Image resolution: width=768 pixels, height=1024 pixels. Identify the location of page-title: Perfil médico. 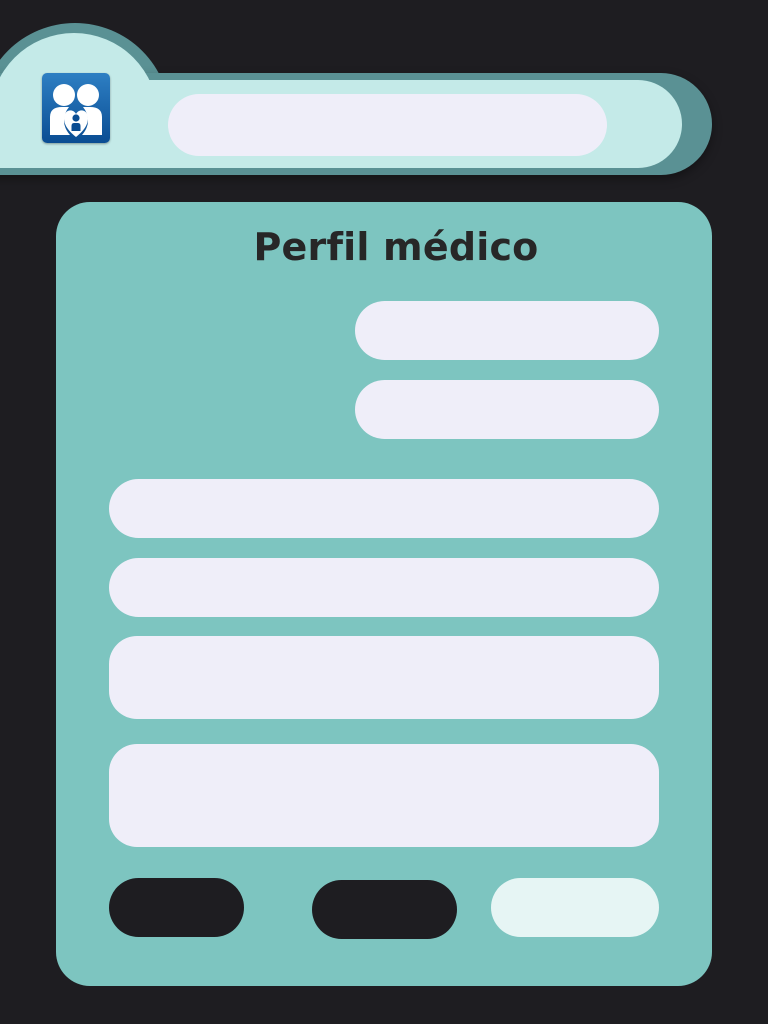
(396, 247).